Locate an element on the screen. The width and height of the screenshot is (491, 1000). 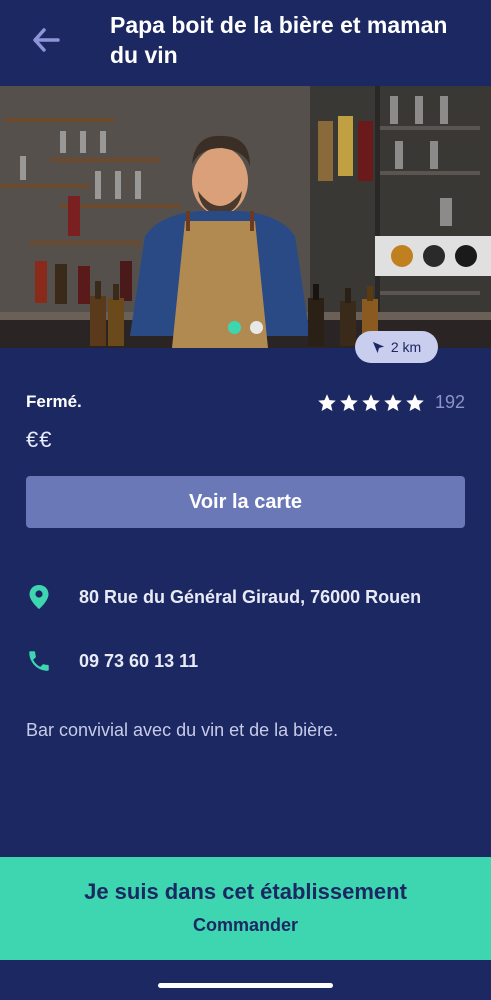
header-bar: Papa boit de la bière et maman du vin is located at coordinates (245, 43).